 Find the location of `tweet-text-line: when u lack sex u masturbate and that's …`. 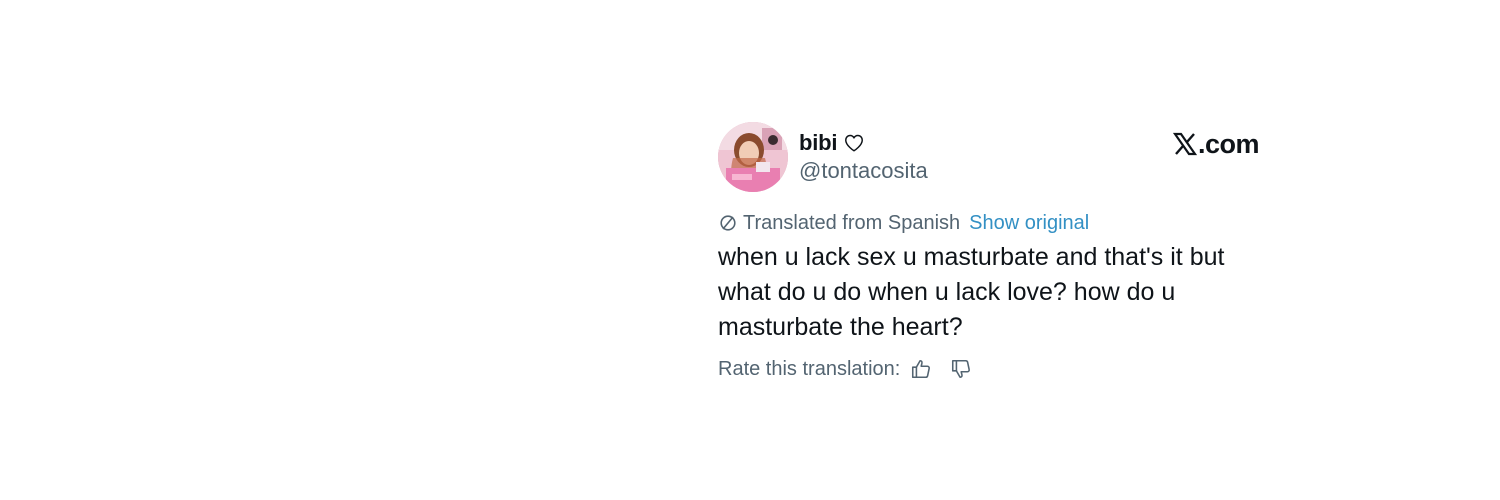

tweet-text-line: when u lack sex u masturbate and that's … is located at coordinates (971, 257).